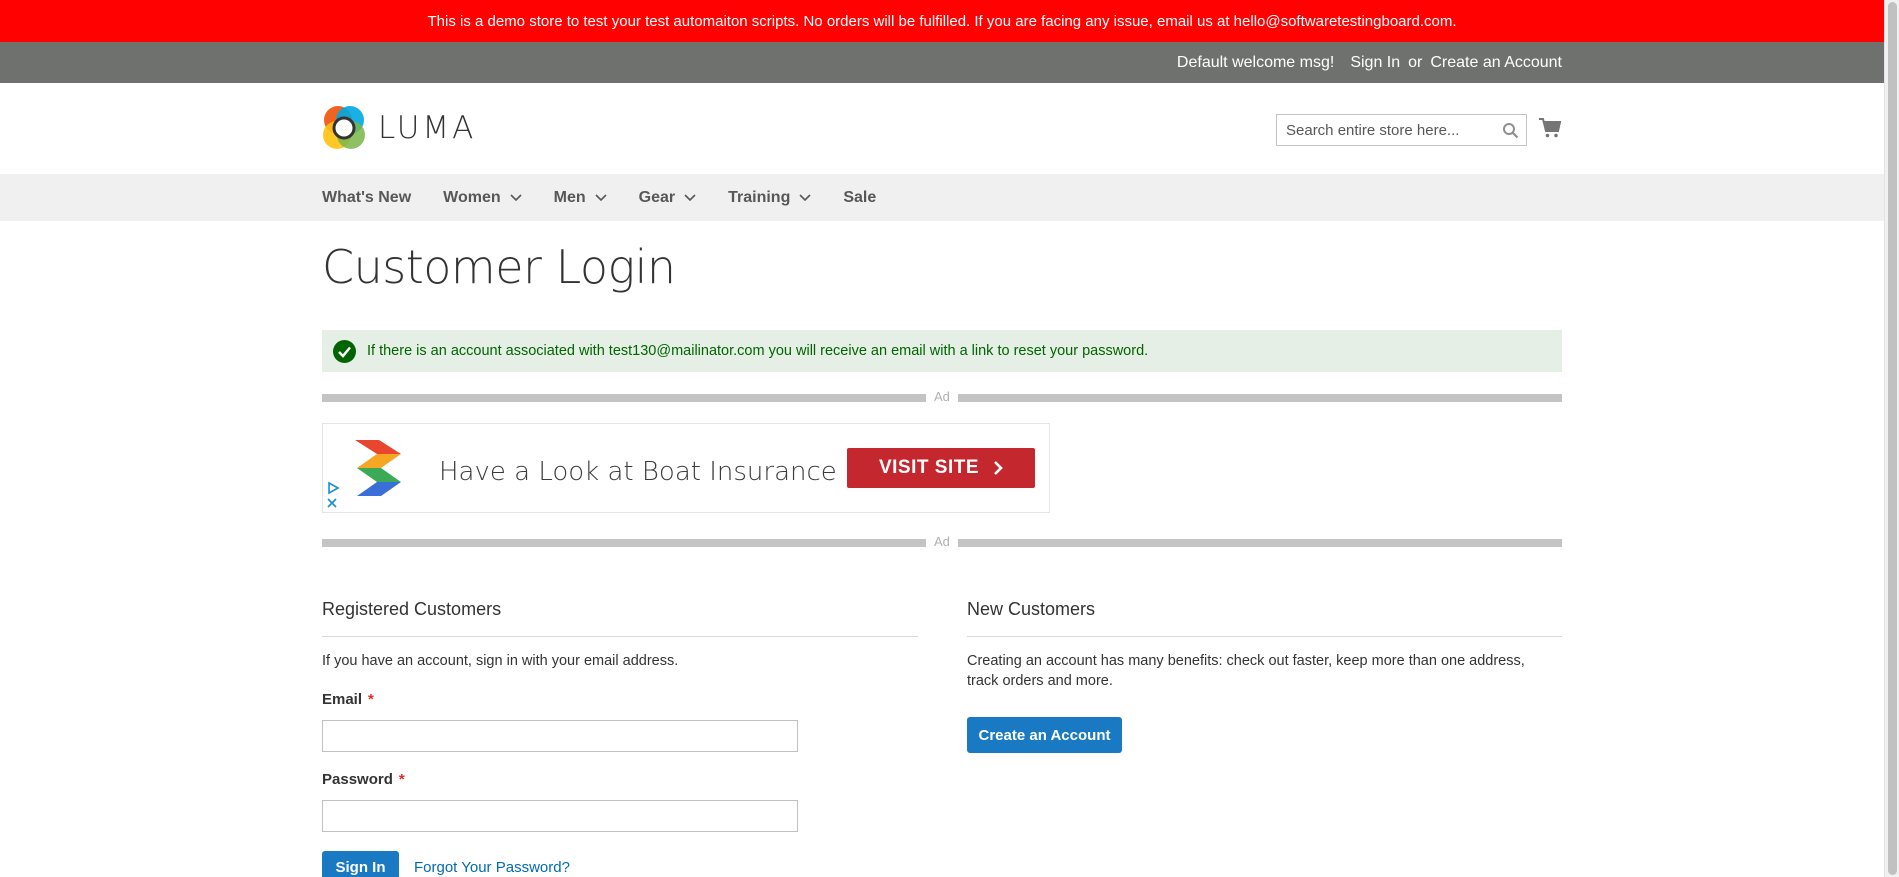 This screenshot has width=1899, height=877. I want to click on ad-separator-top: Ad, so click(942, 396).